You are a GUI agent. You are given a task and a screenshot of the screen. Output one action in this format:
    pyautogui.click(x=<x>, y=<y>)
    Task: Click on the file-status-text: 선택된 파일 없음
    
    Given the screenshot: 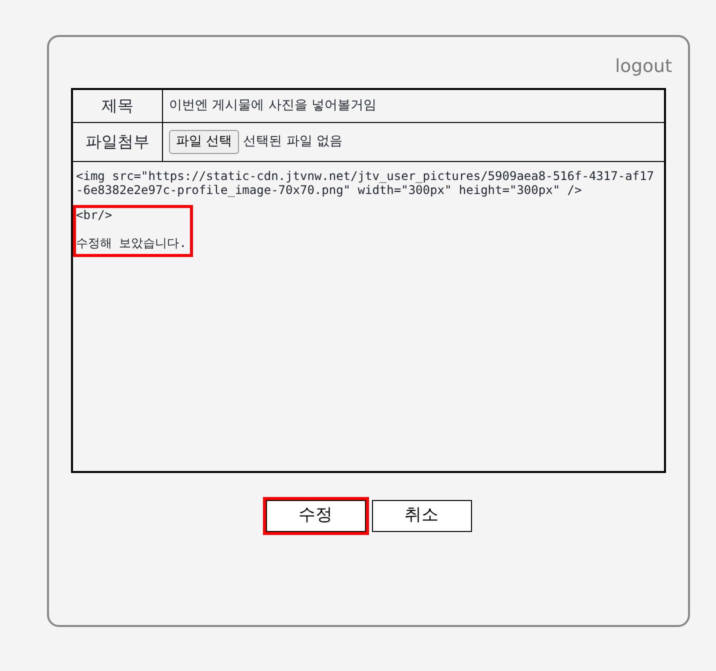 What is the action you would take?
    pyautogui.click(x=292, y=142)
    